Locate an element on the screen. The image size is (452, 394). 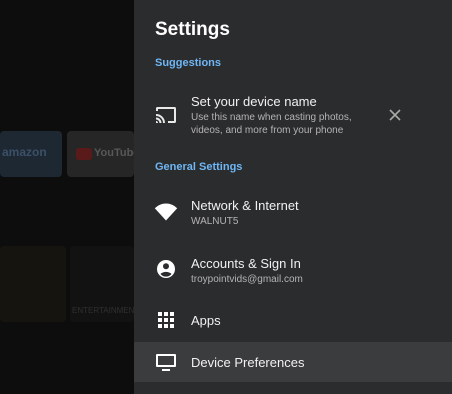
amazon-tile-label: amazon is located at coordinates (24, 152).